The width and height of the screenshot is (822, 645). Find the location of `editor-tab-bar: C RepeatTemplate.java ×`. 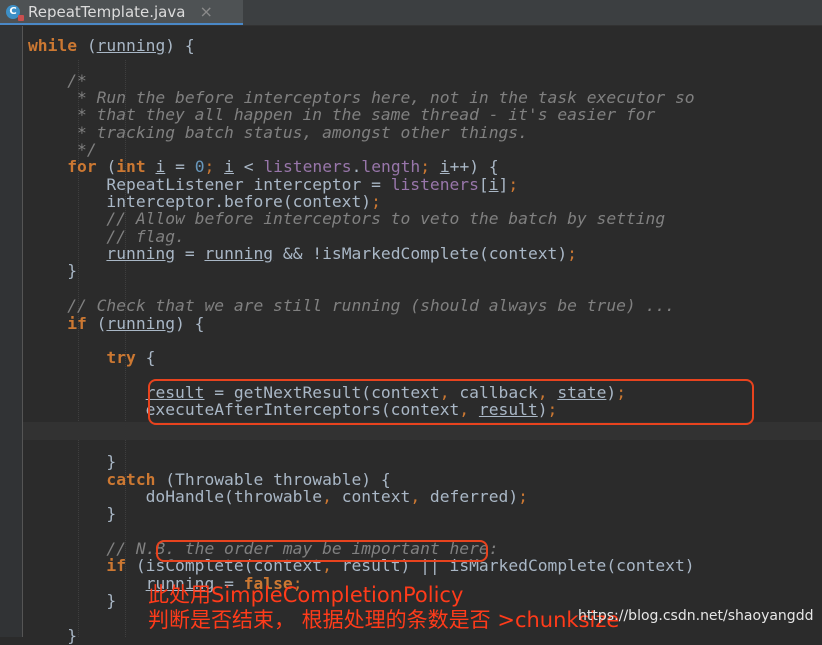

editor-tab-bar: C RepeatTemplate.java × is located at coordinates (411, 13).